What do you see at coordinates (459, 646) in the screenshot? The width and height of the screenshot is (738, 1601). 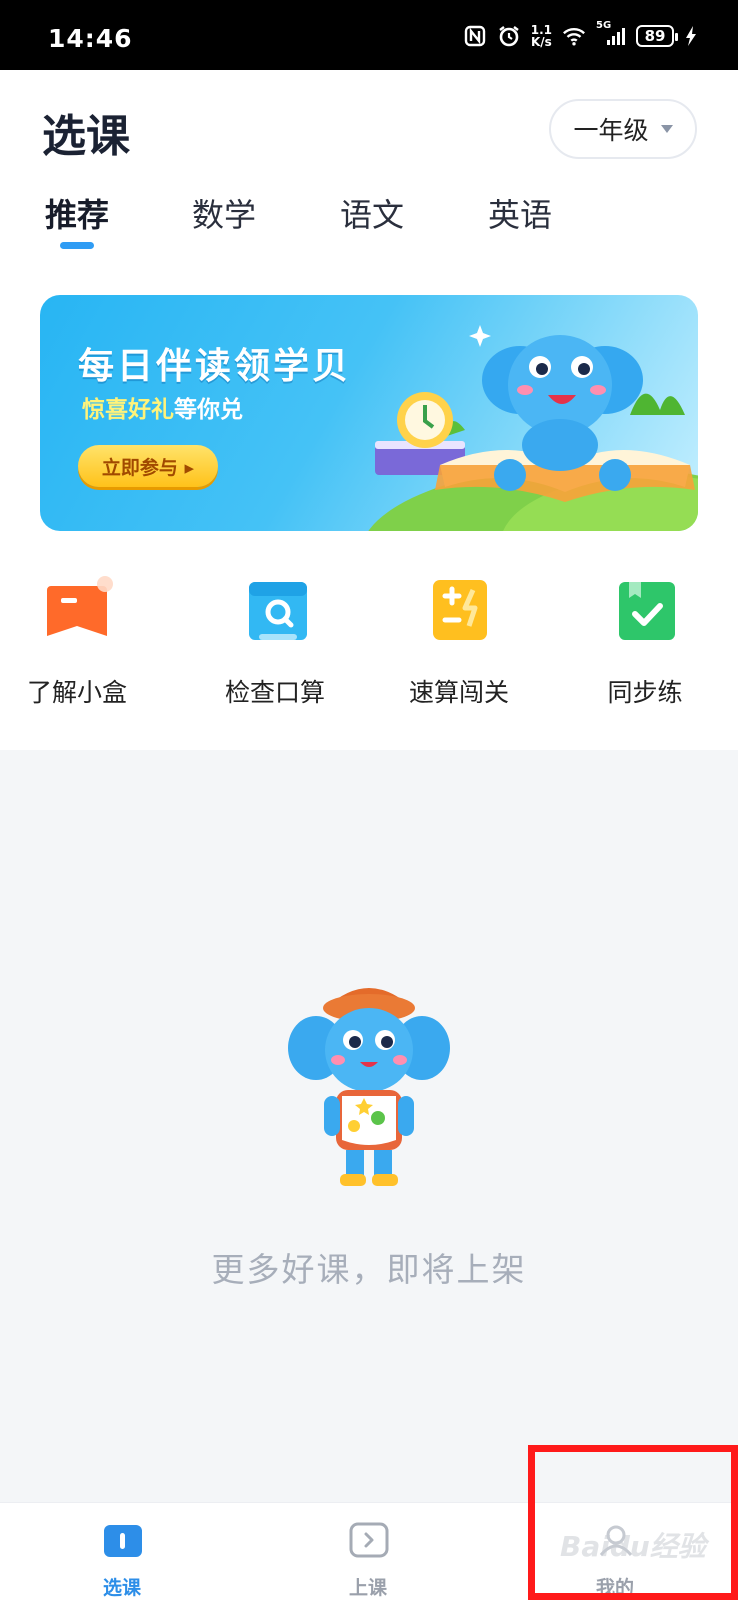 I see `quick-entry-speed: 速算闯关` at bounding box center [459, 646].